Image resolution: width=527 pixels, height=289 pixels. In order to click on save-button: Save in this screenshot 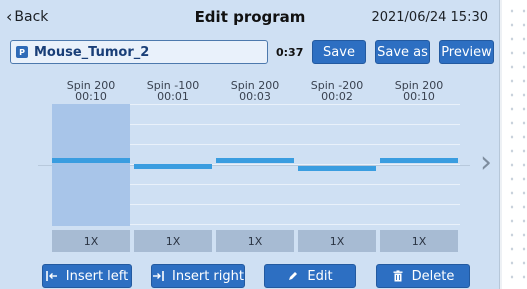, I will do `click(339, 52)`.